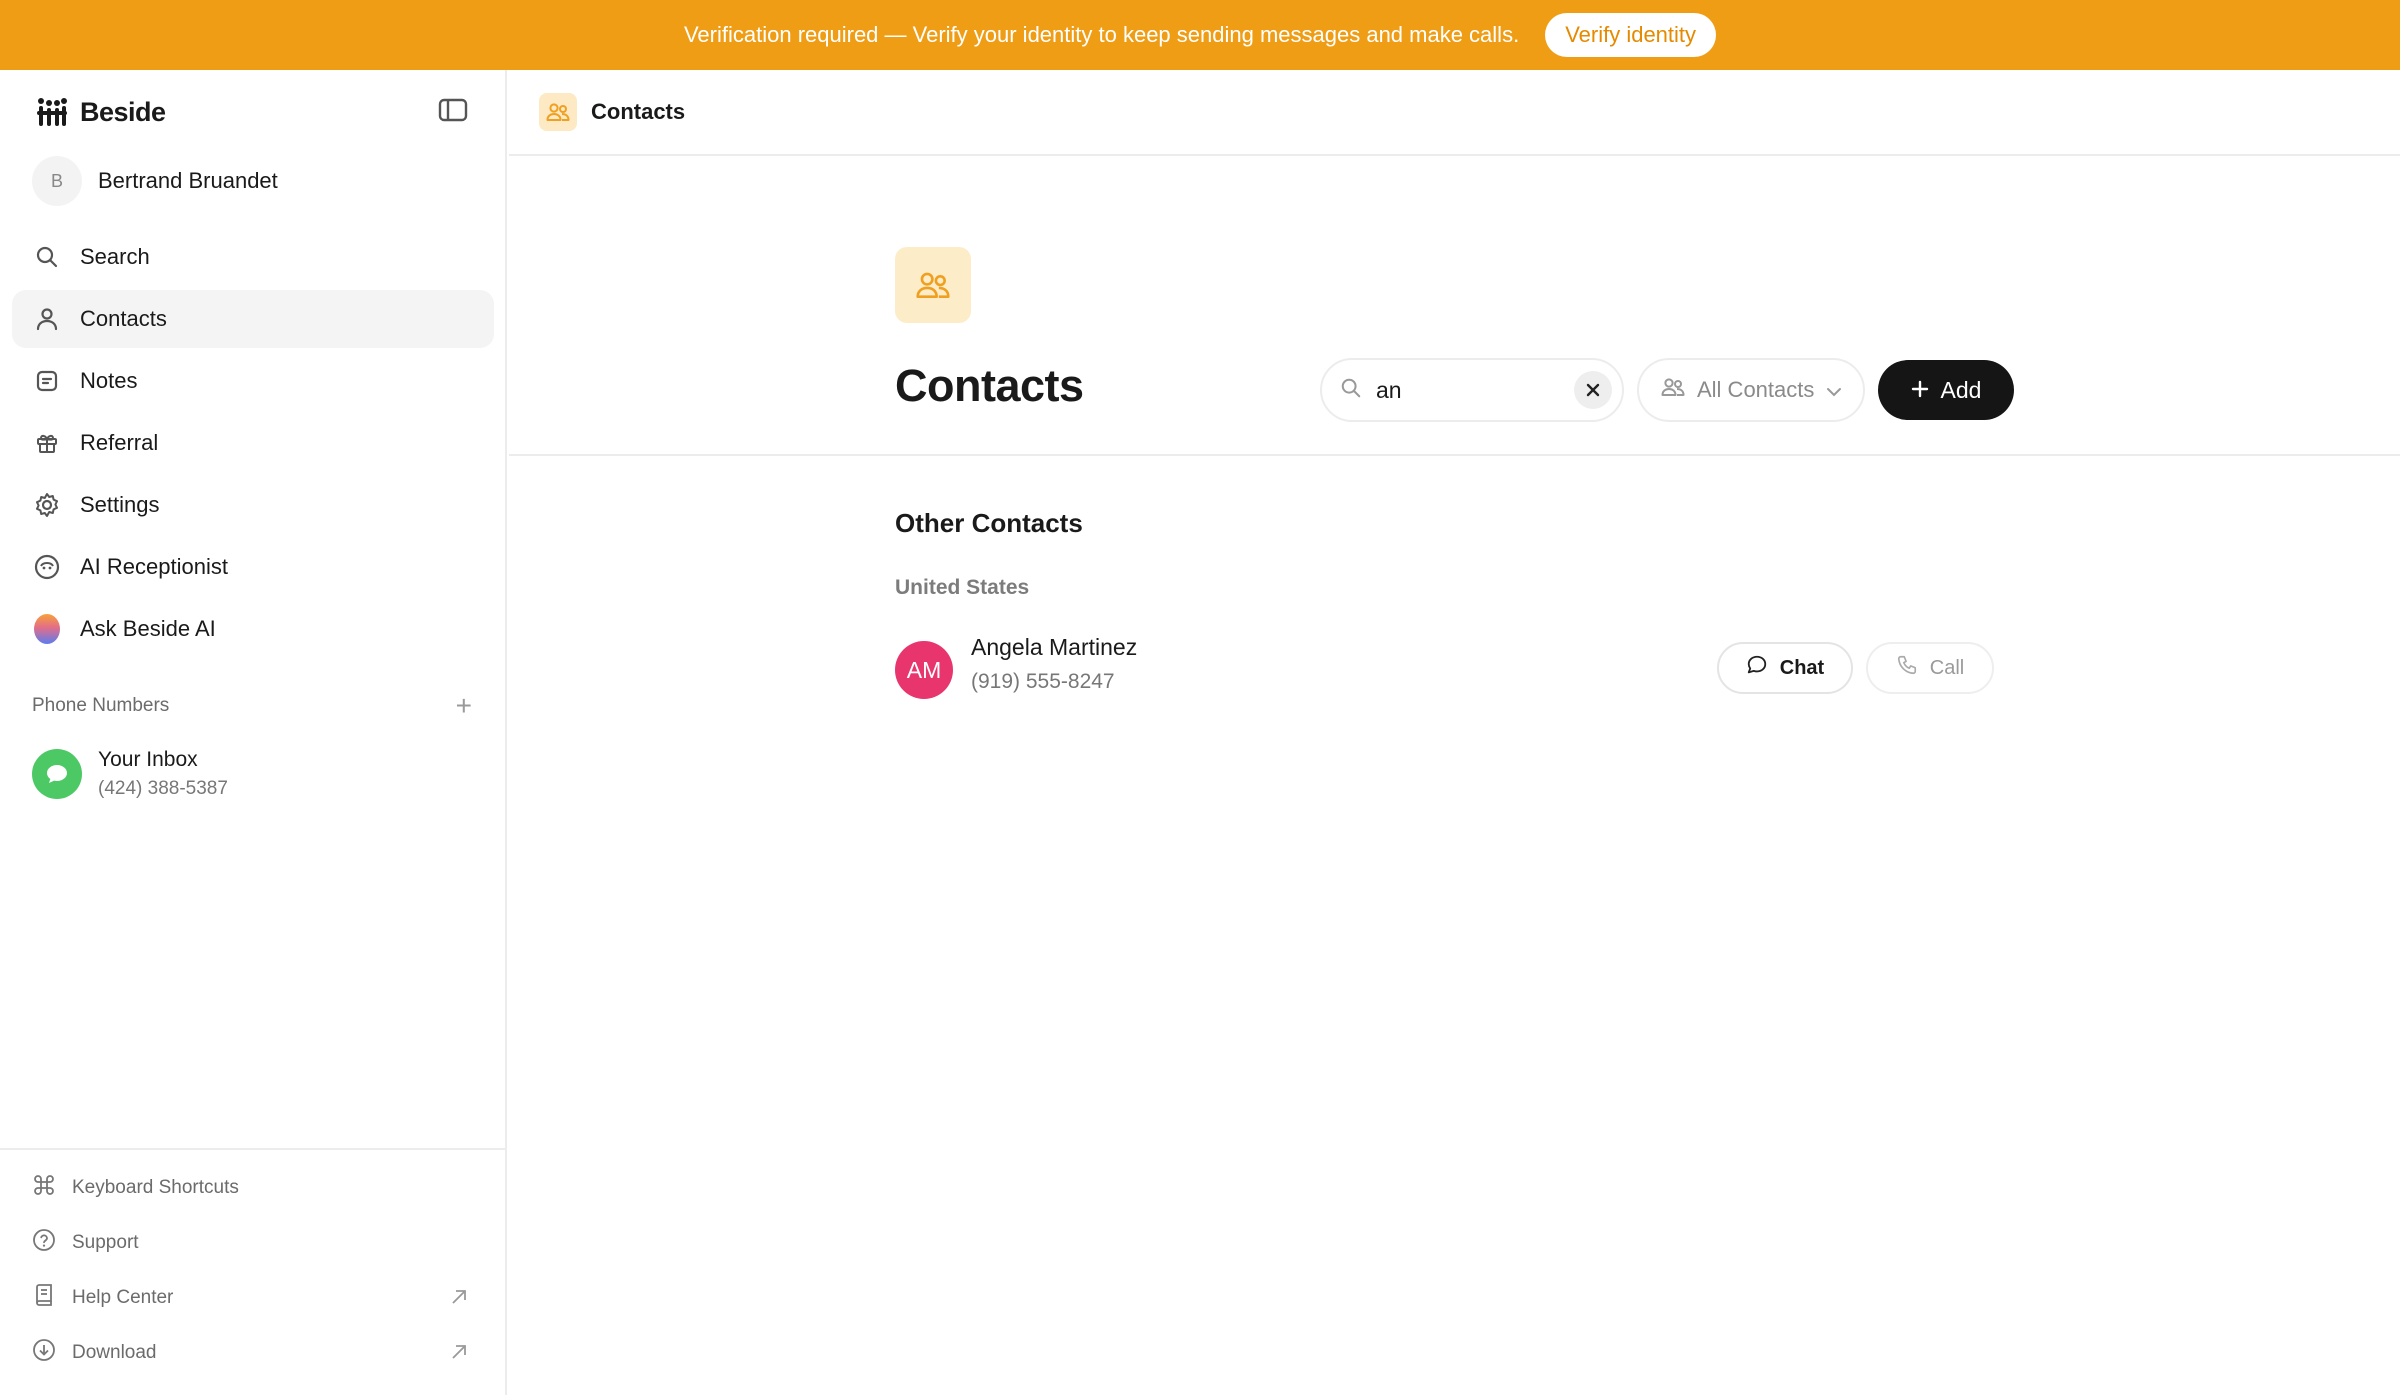  Describe the element at coordinates (1907, 668) in the screenshot. I see `phone-icon` at that location.